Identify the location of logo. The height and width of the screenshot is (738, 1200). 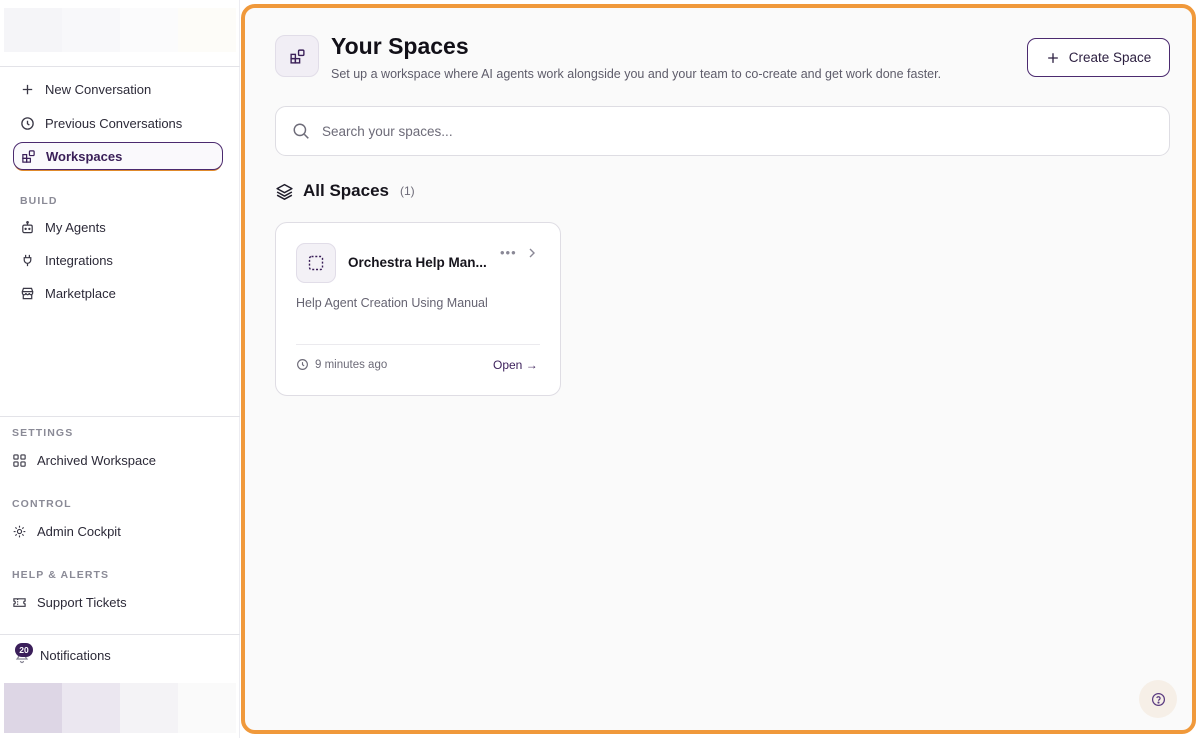
(120, 30).